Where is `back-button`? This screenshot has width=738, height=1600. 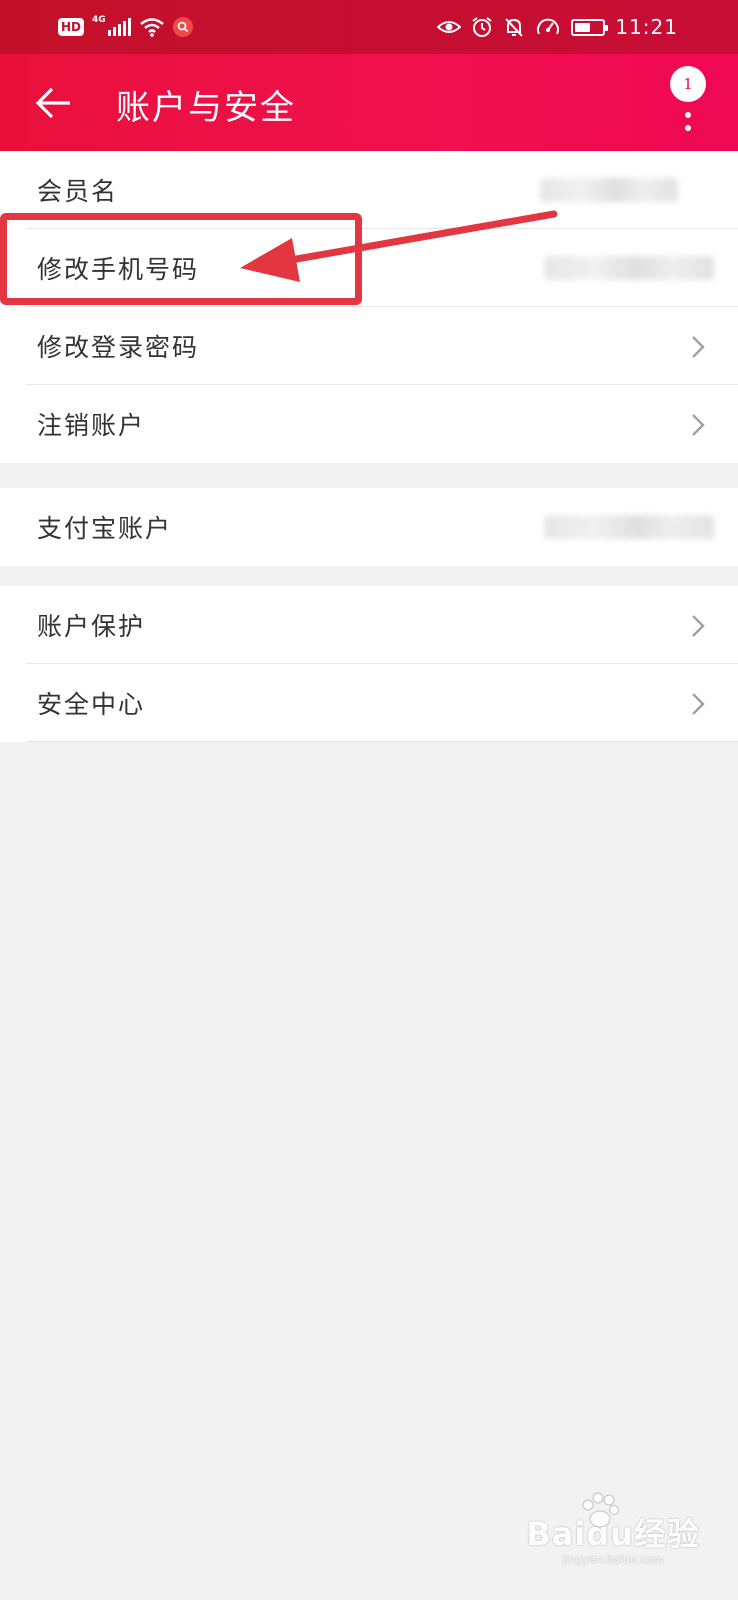
back-button is located at coordinates (55, 103).